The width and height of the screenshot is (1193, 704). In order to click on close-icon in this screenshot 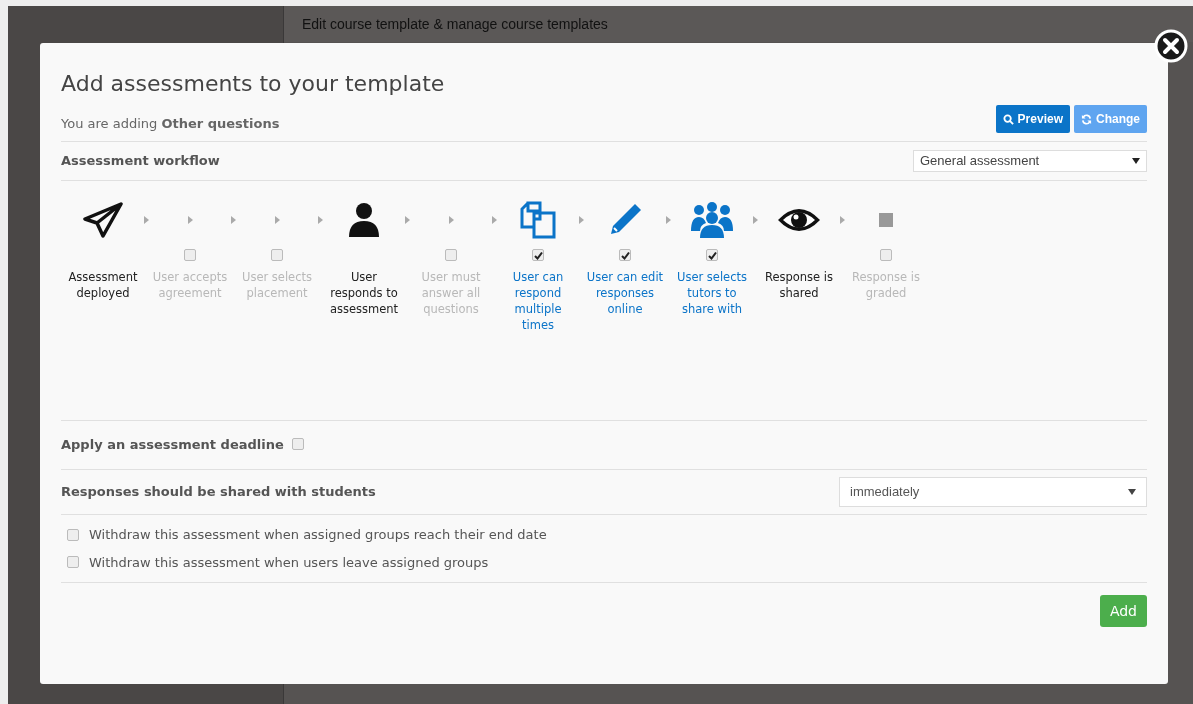, I will do `click(1171, 46)`.